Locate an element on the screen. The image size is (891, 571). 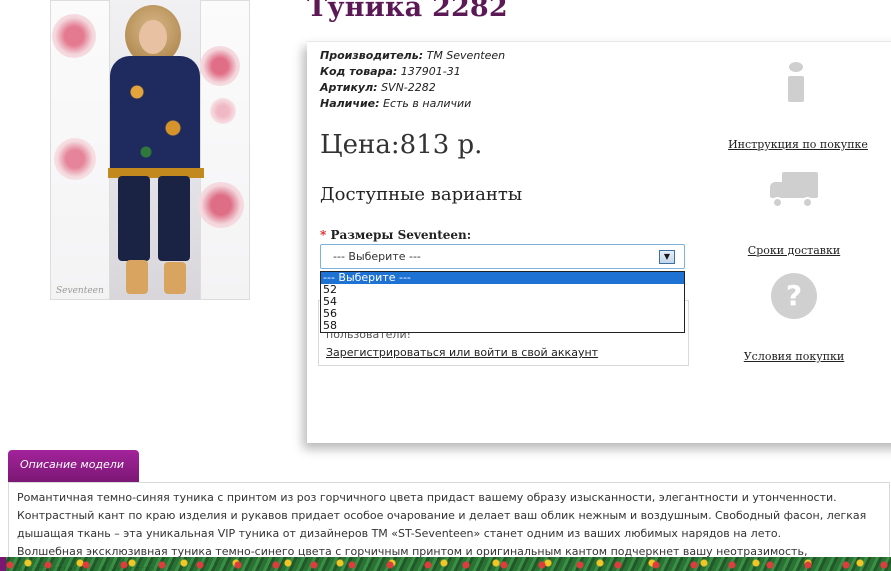
truck-cab is located at coordinates (777, 190).